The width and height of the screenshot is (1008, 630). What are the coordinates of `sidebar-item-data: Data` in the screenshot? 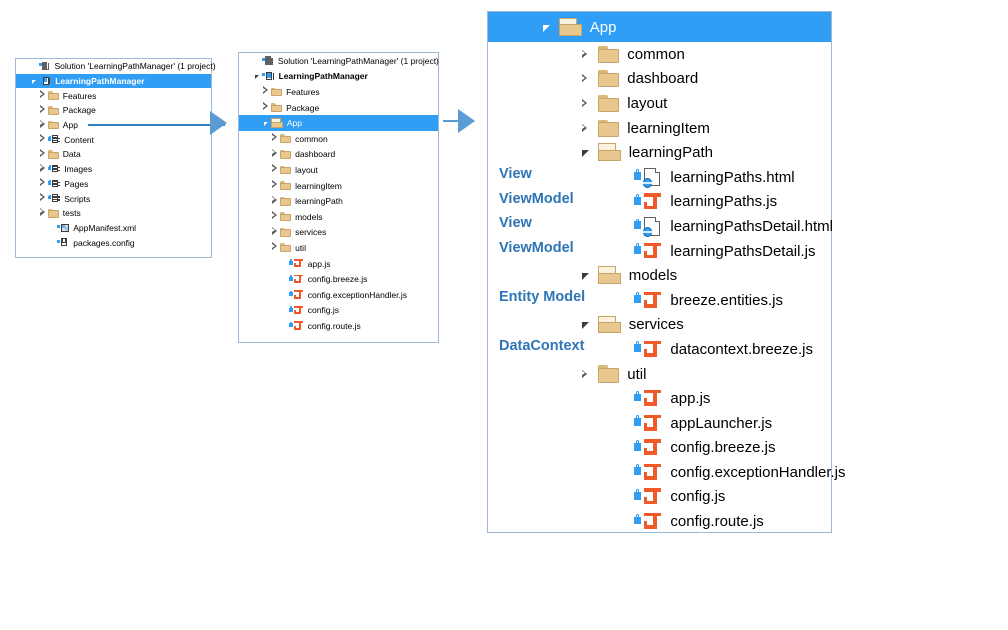 It's located at (113, 154).